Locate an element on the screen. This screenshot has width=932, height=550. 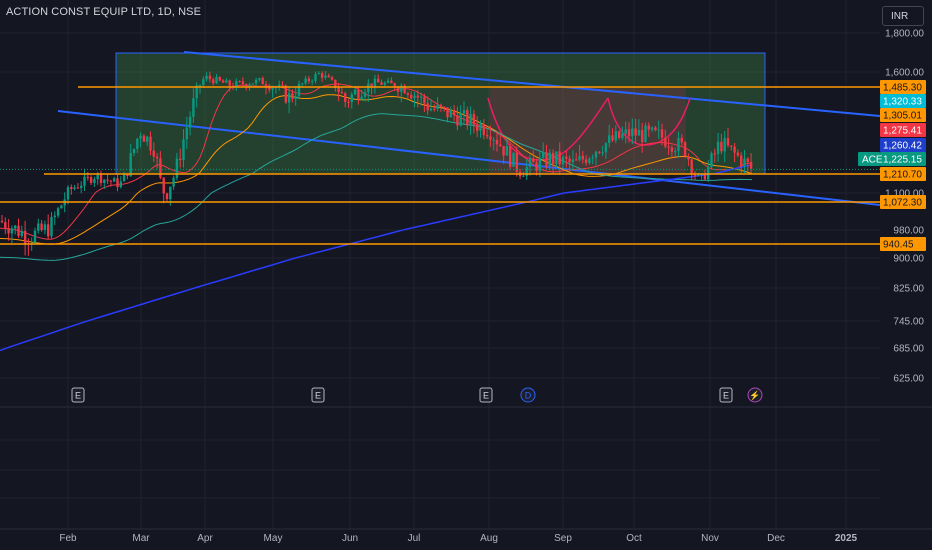
y-tick-label: 980.00 is located at coordinates (908, 231).